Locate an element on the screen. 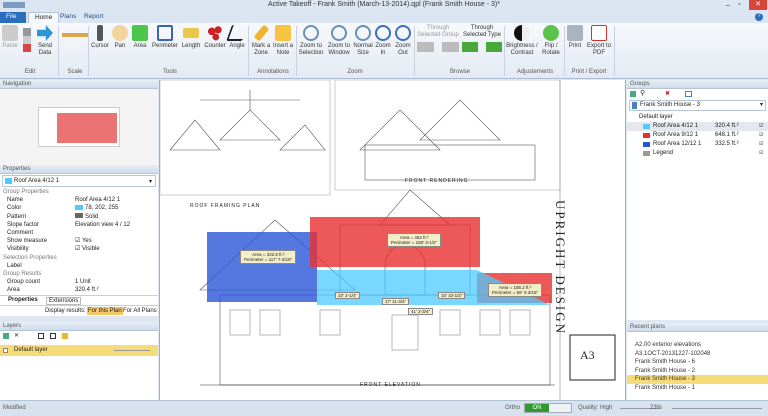 The image size is (768, 416). minimize-button: – is located at coordinates (728, 5).